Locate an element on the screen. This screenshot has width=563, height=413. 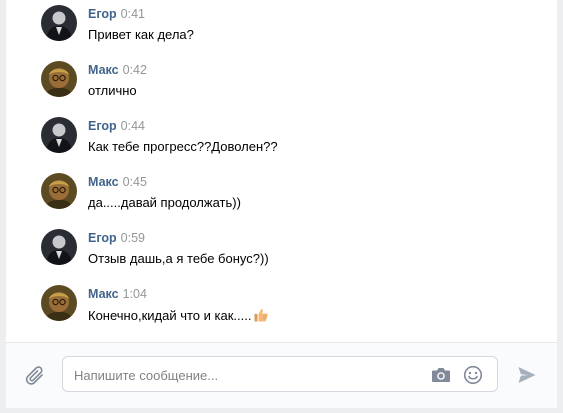
message-time: 0:59 is located at coordinates (133, 238).